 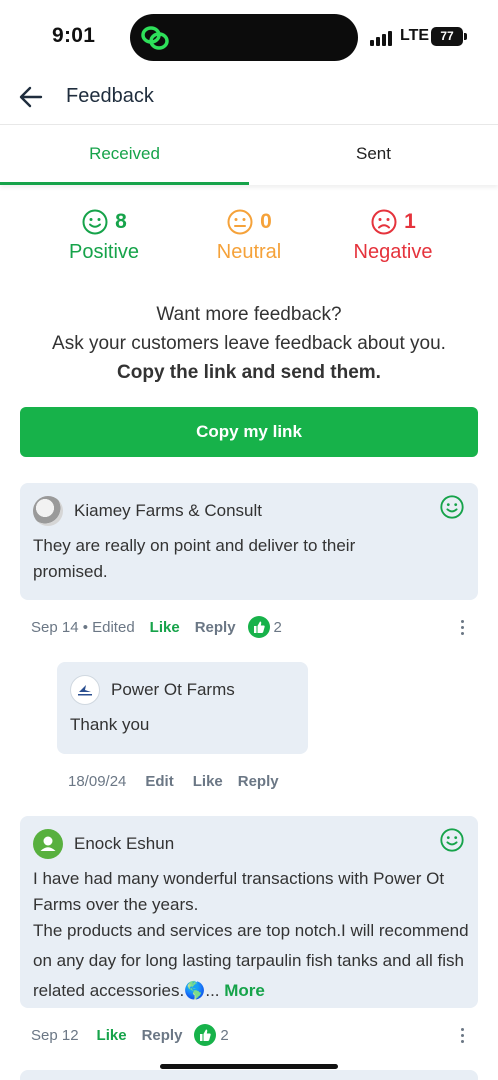 What do you see at coordinates (110, 724) in the screenshot?
I see `reply-text: Thank you` at bounding box center [110, 724].